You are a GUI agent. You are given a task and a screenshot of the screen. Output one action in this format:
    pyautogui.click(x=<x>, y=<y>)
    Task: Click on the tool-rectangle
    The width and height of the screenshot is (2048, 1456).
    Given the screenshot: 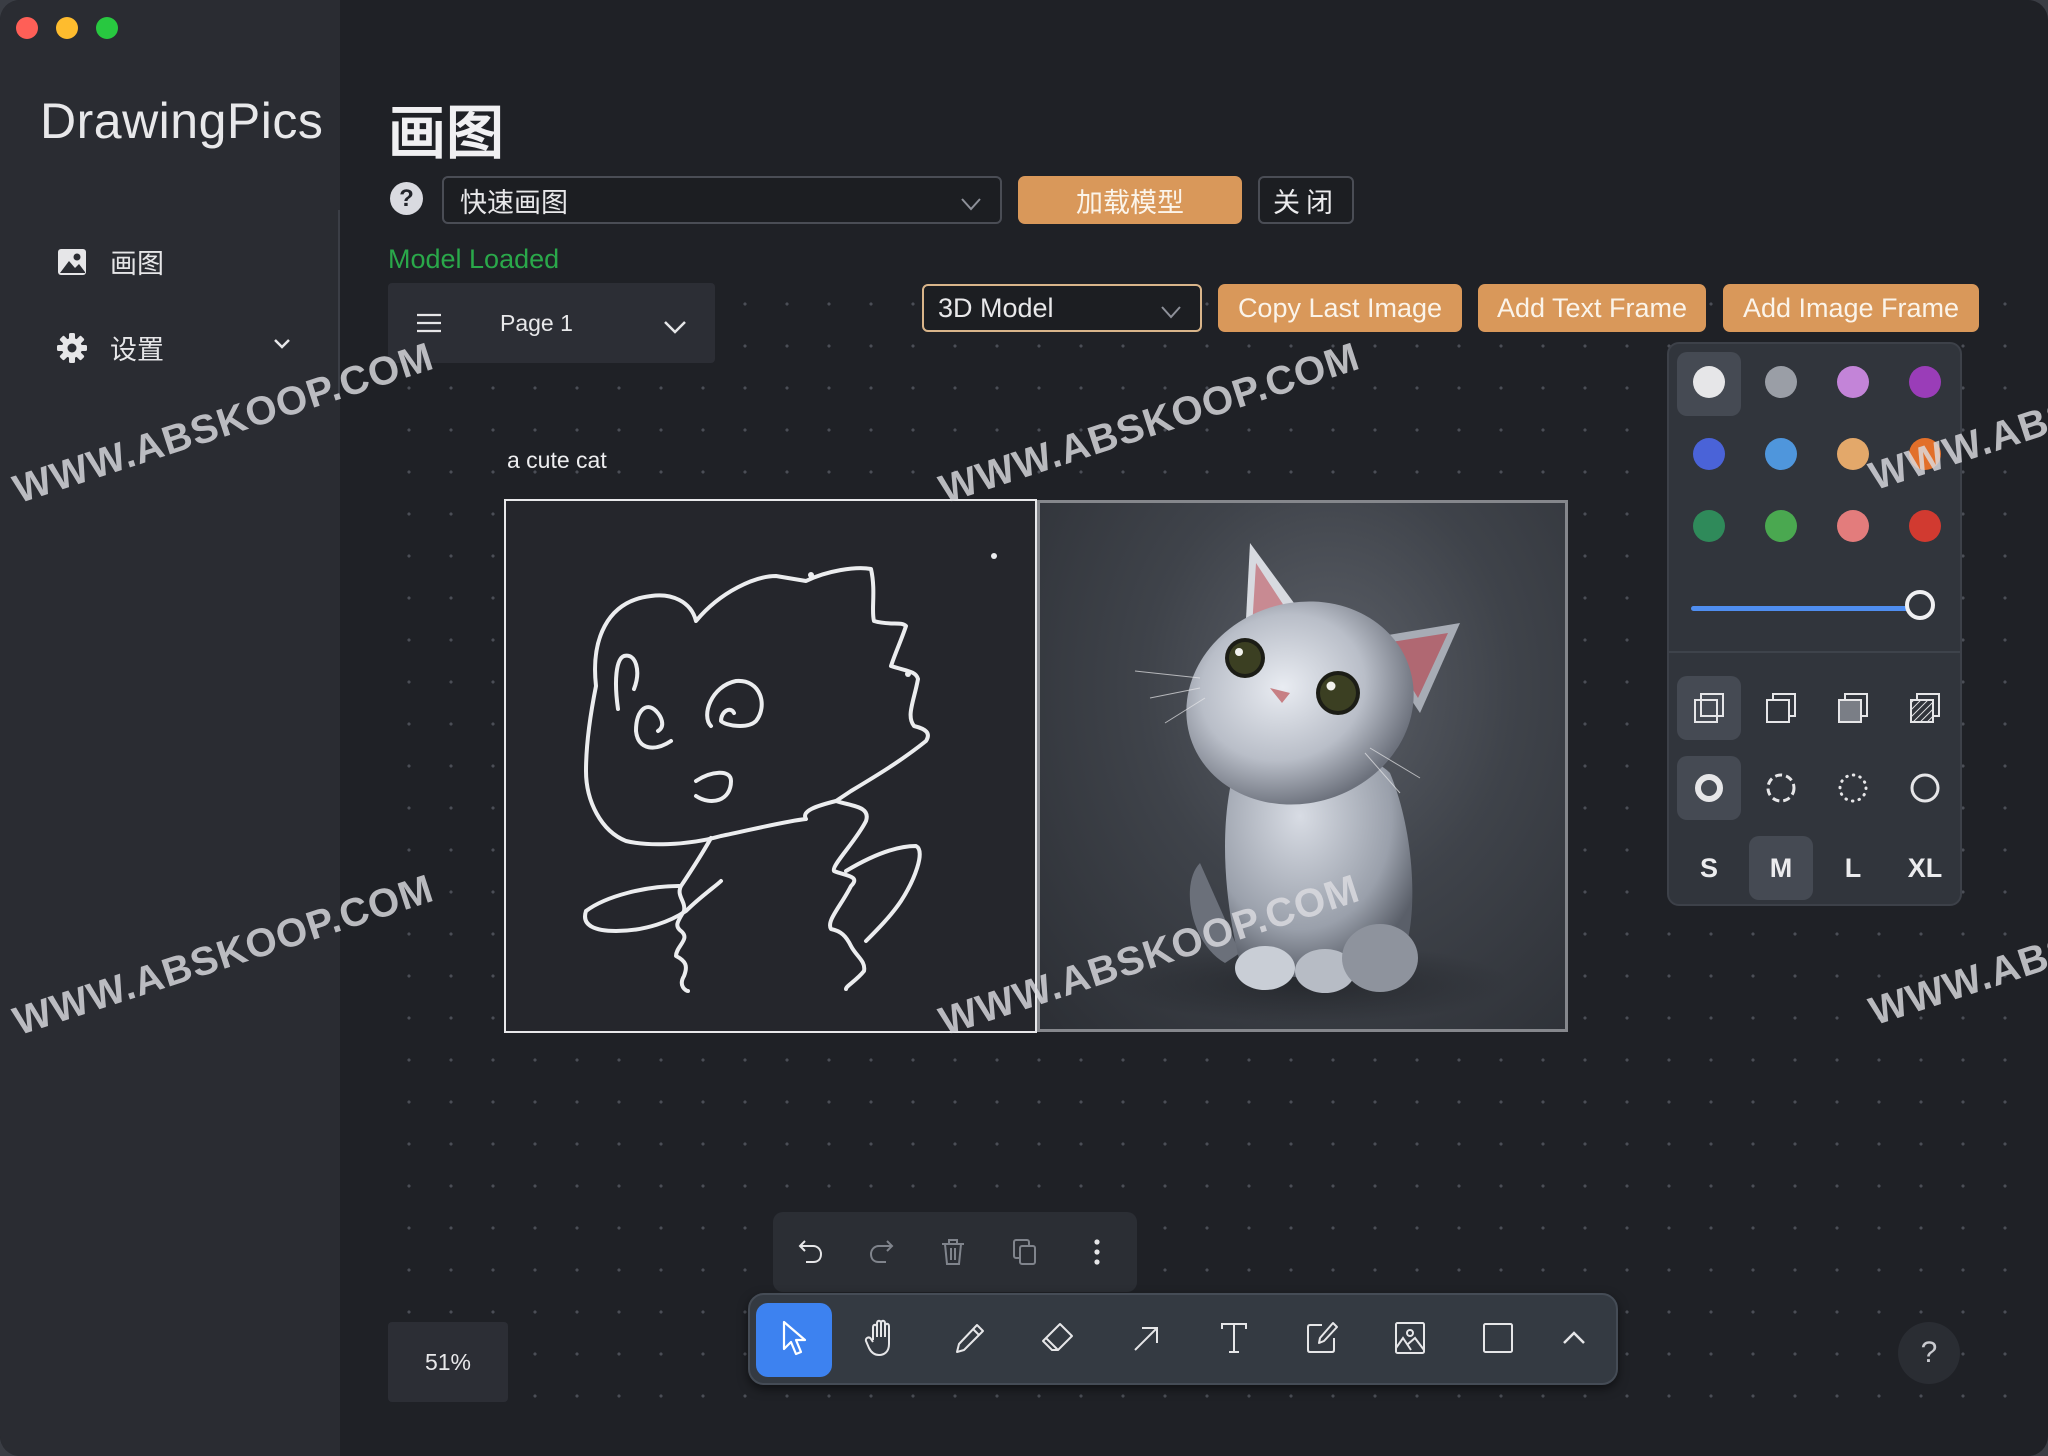 What is the action you would take?
    pyautogui.click(x=1498, y=1340)
    